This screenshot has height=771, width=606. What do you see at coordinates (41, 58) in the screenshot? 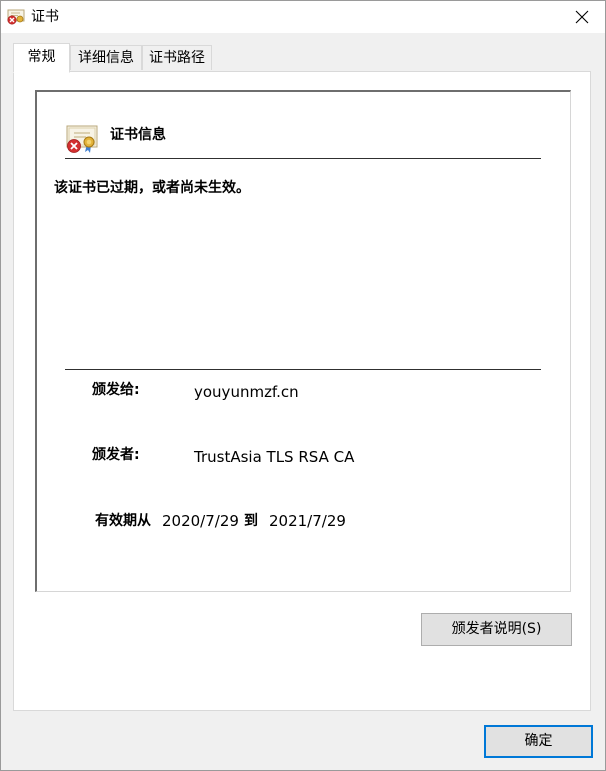
I see `tab-general: 常规` at bounding box center [41, 58].